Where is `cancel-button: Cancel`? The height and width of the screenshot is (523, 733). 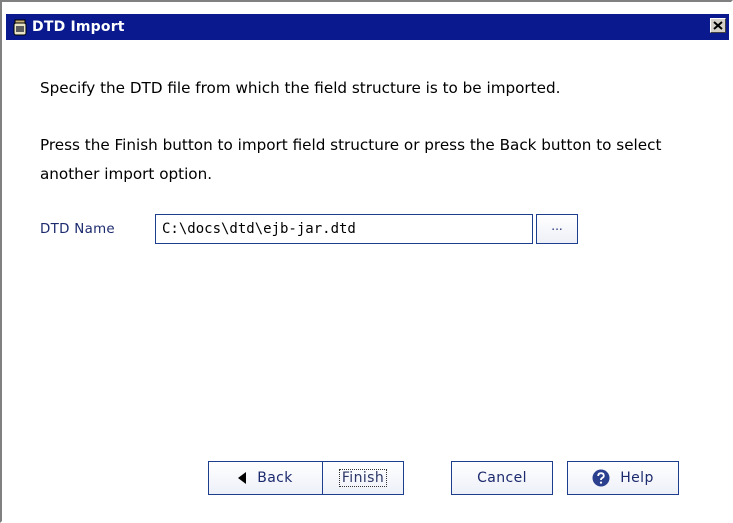 cancel-button: Cancel is located at coordinates (502, 478).